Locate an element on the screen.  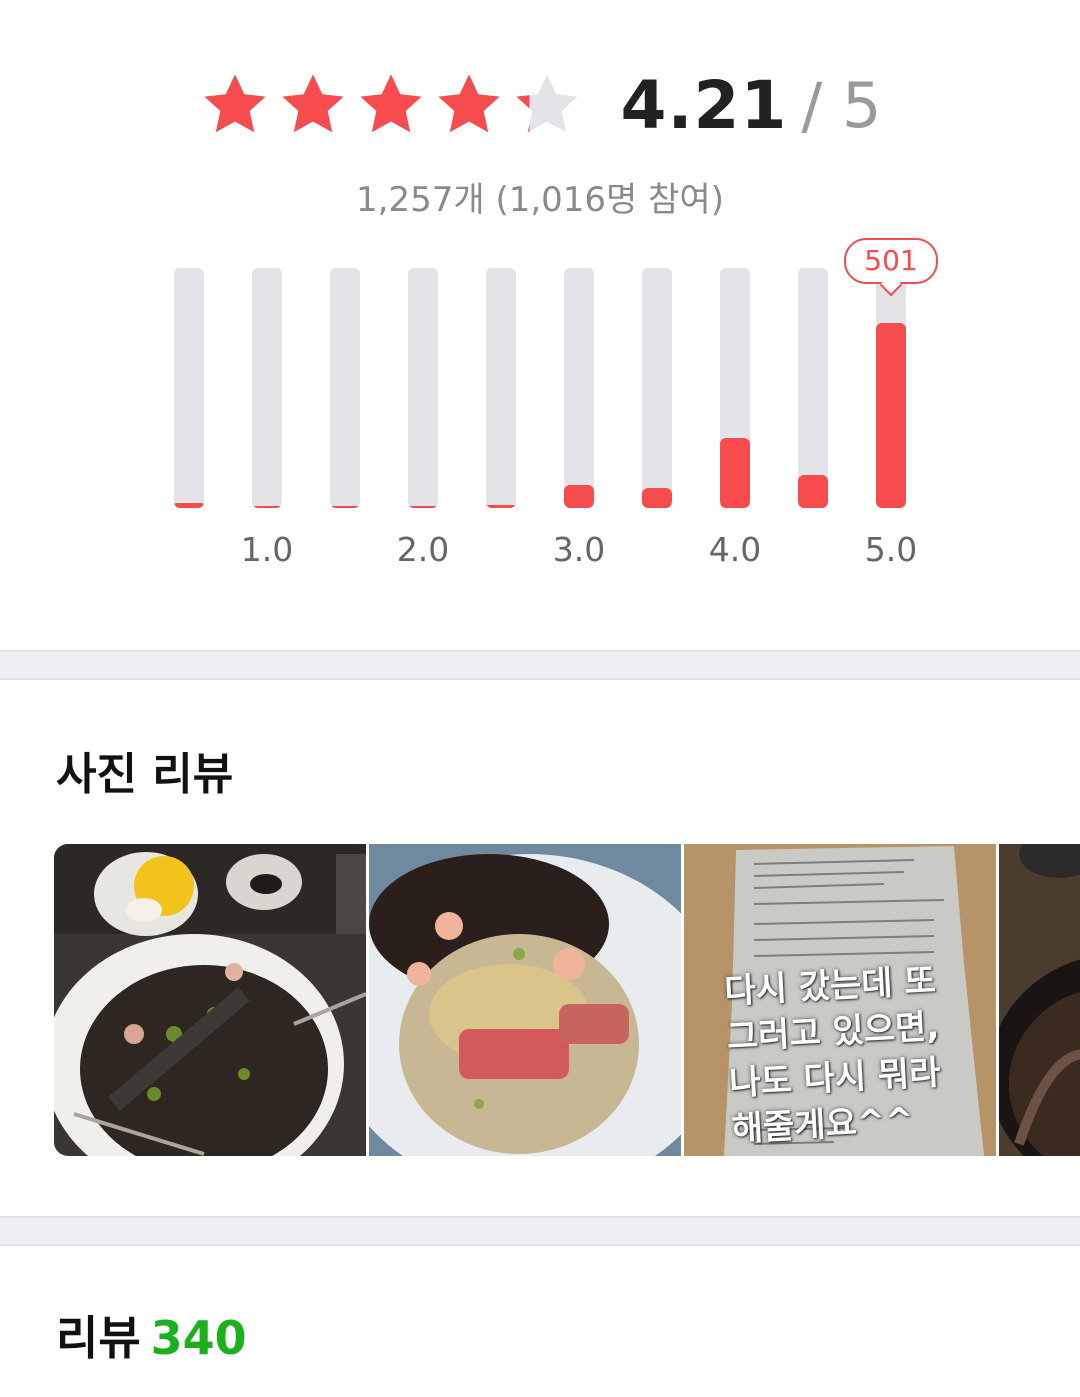
max-count-badge: 501 is located at coordinates (891, 261).